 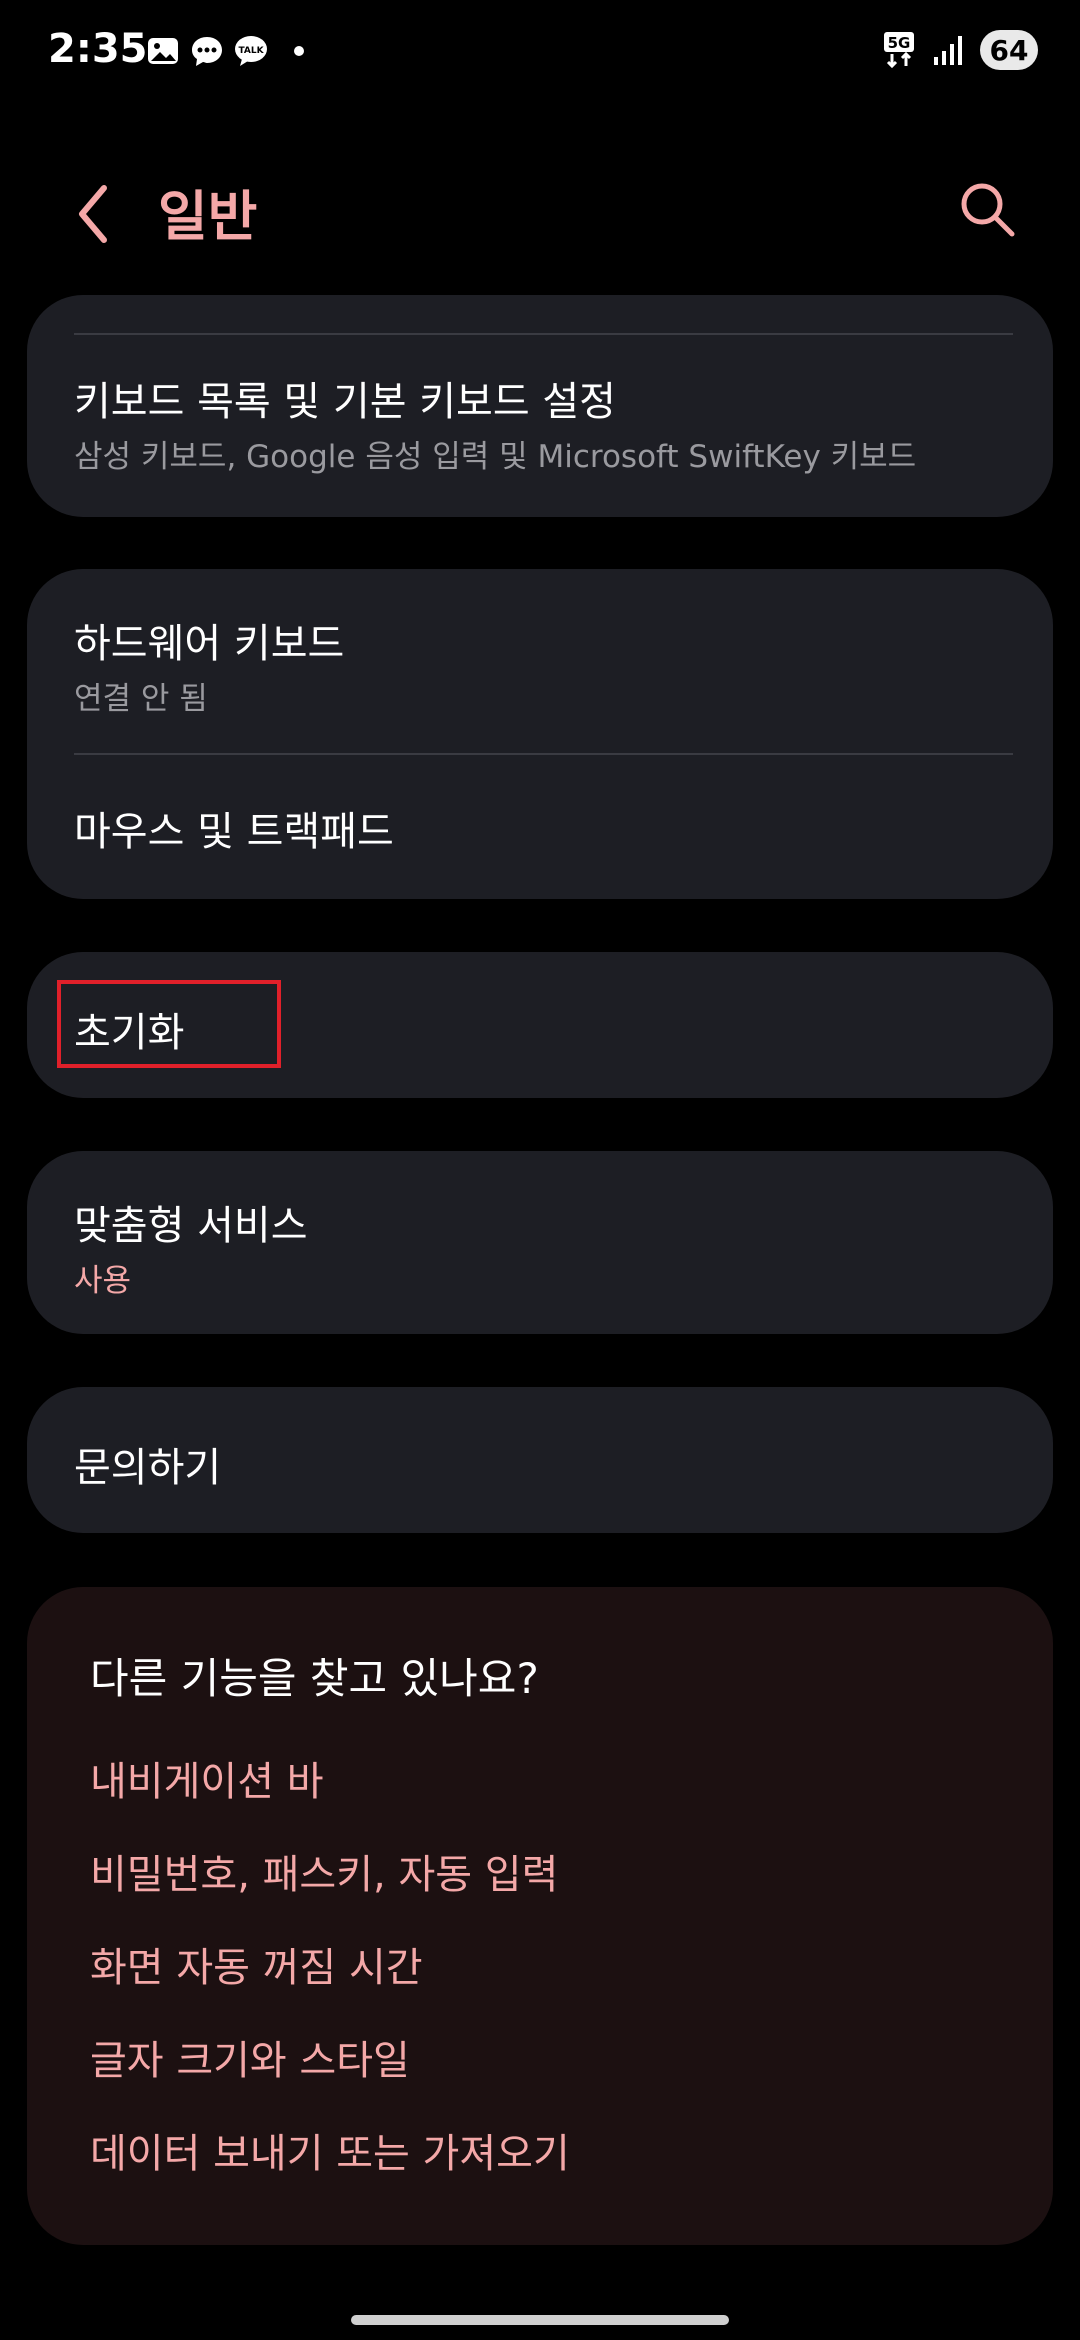 I want to click on talk-icon: TALK, so click(x=251, y=51).